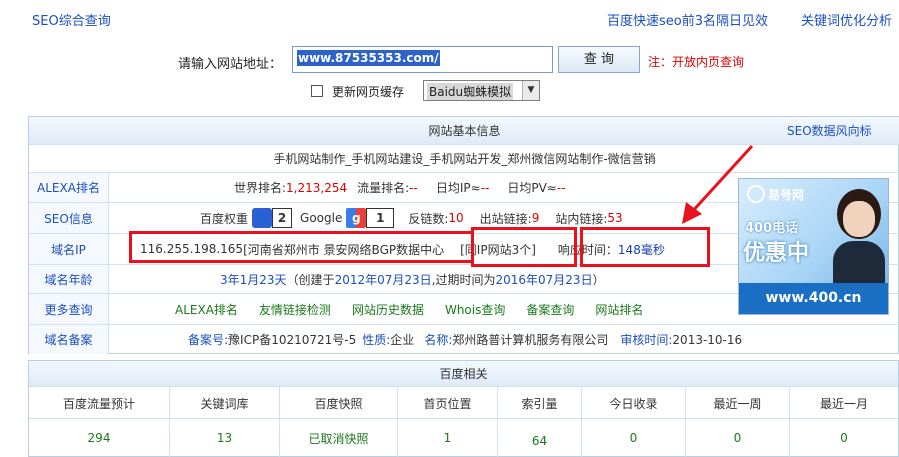 This screenshot has height=457, width=899. I want to click on expires-prefix: ,过期时间为, so click(463, 279).